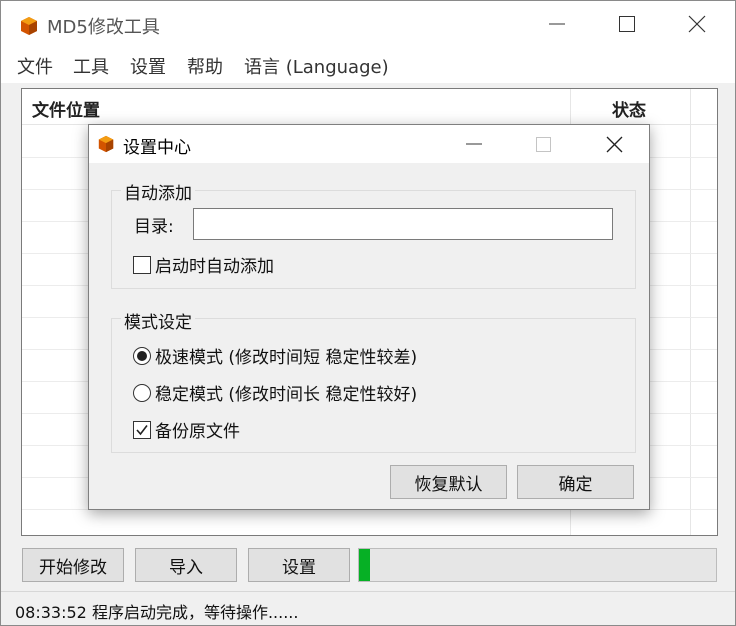 This screenshot has height=626, width=736. I want to click on menu-settings: 设置, so click(148, 66).